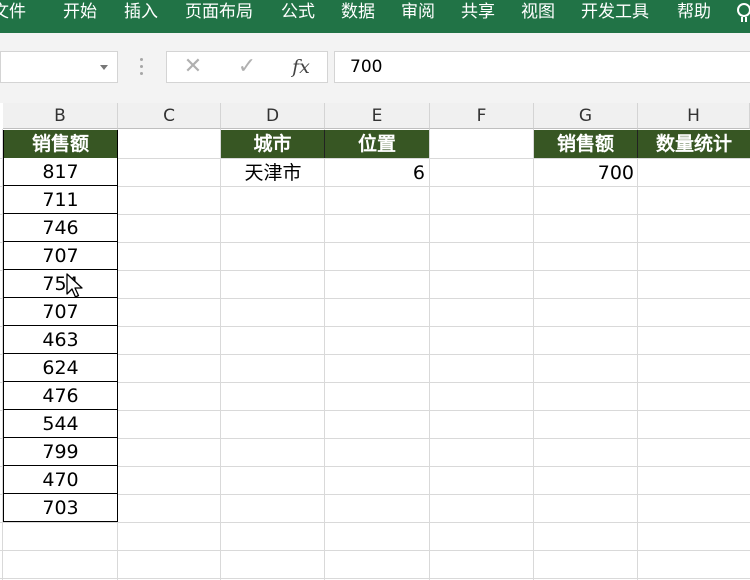 This screenshot has height=580, width=750. I want to click on more-options-icon, so click(141, 67).